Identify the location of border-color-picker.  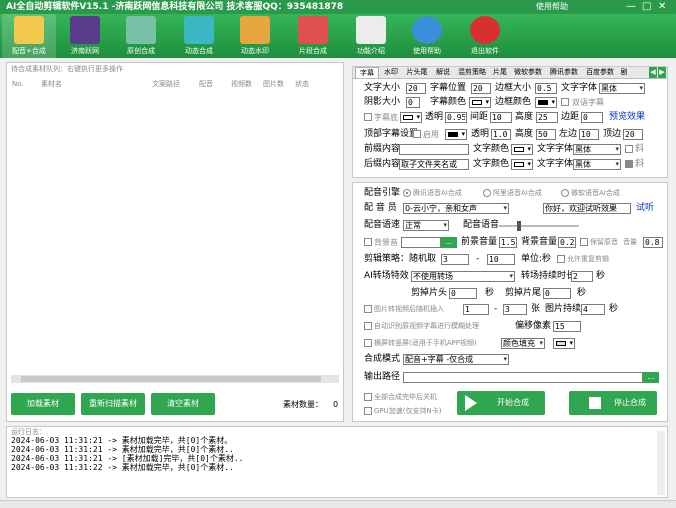
(546, 102).